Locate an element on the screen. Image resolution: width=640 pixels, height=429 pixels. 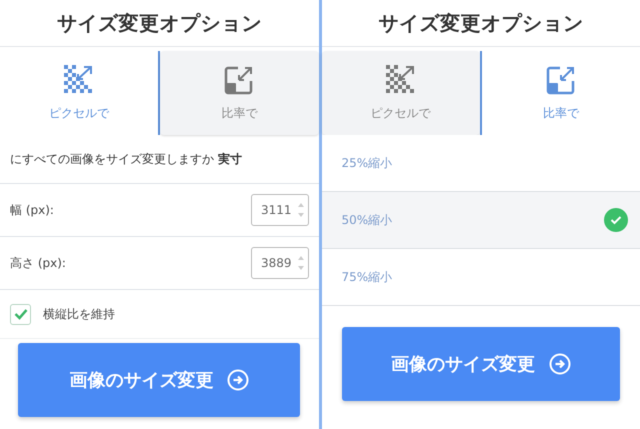
field-label: 高さ (px): is located at coordinates (38, 263).